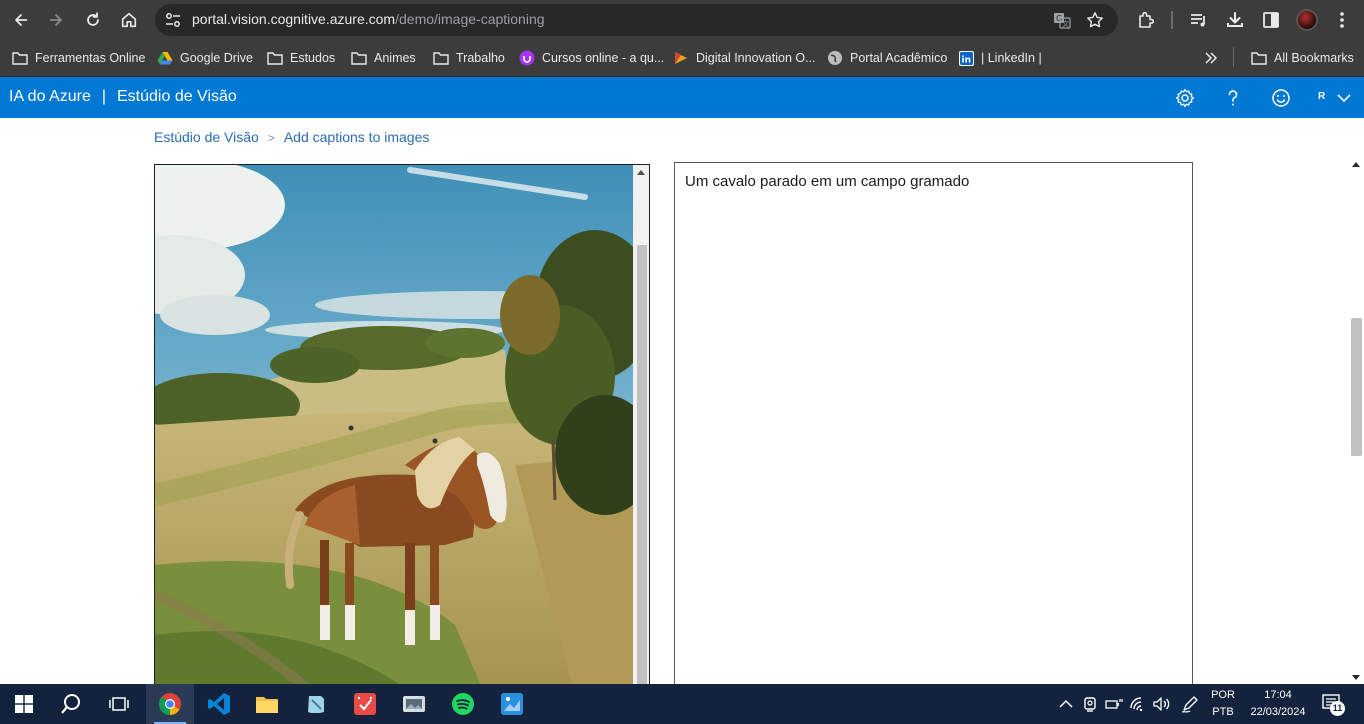 The image size is (1364, 724). Describe the element at coordinates (682, 97) in the screenshot. I see `azure-header: IA do Azure | Estúdio de Visão R` at that location.